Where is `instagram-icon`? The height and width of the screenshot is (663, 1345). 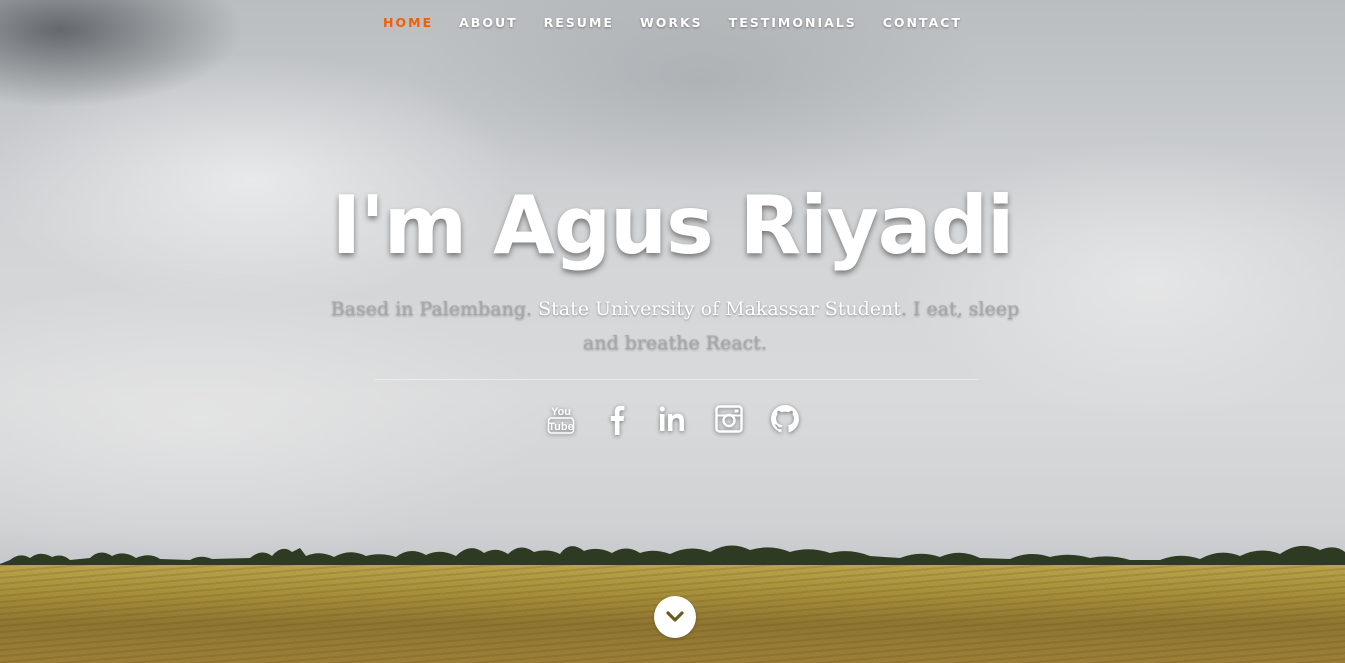 instagram-icon is located at coordinates (729, 419).